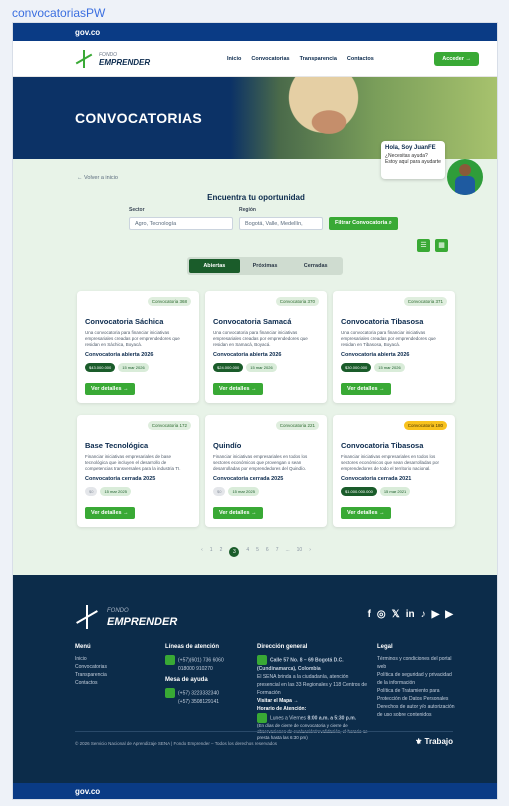 This screenshot has height=806, width=509. What do you see at coordinates (310, 552) in the screenshot?
I see `page-next: ›` at bounding box center [310, 552].